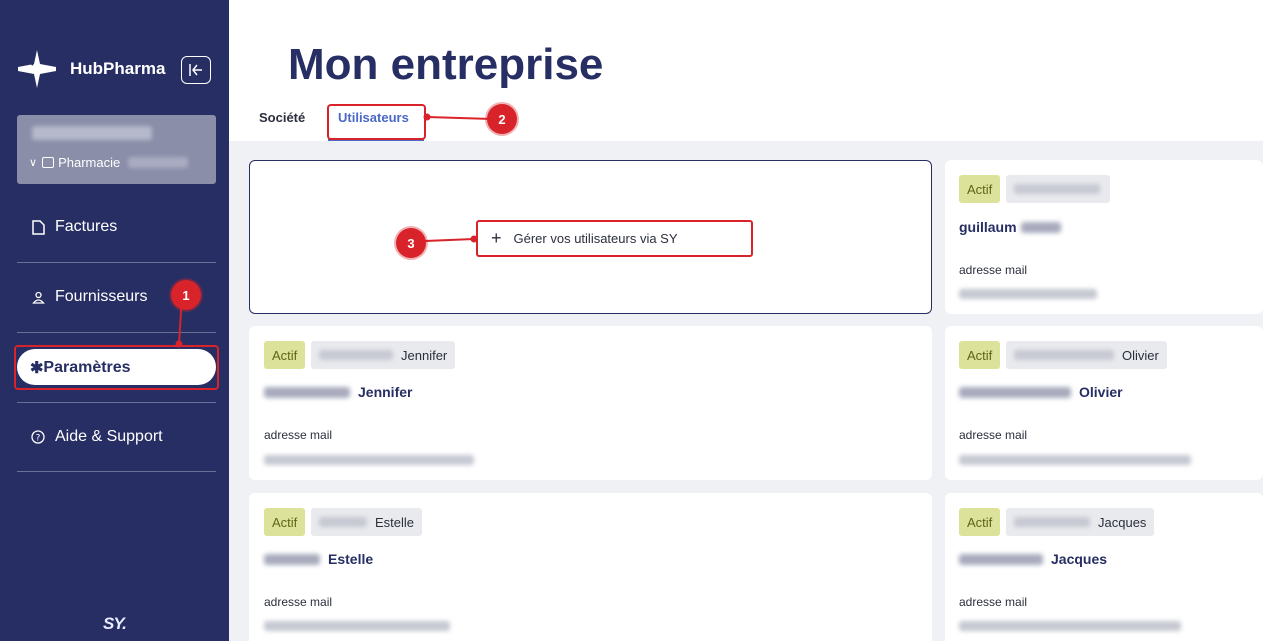 Image resolution: width=1263 pixels, height=641 pixels. What do you see at coordinates (282, 117) in the screenshot?
I see `tab-societe: Société` at bounding box center [282, 117].